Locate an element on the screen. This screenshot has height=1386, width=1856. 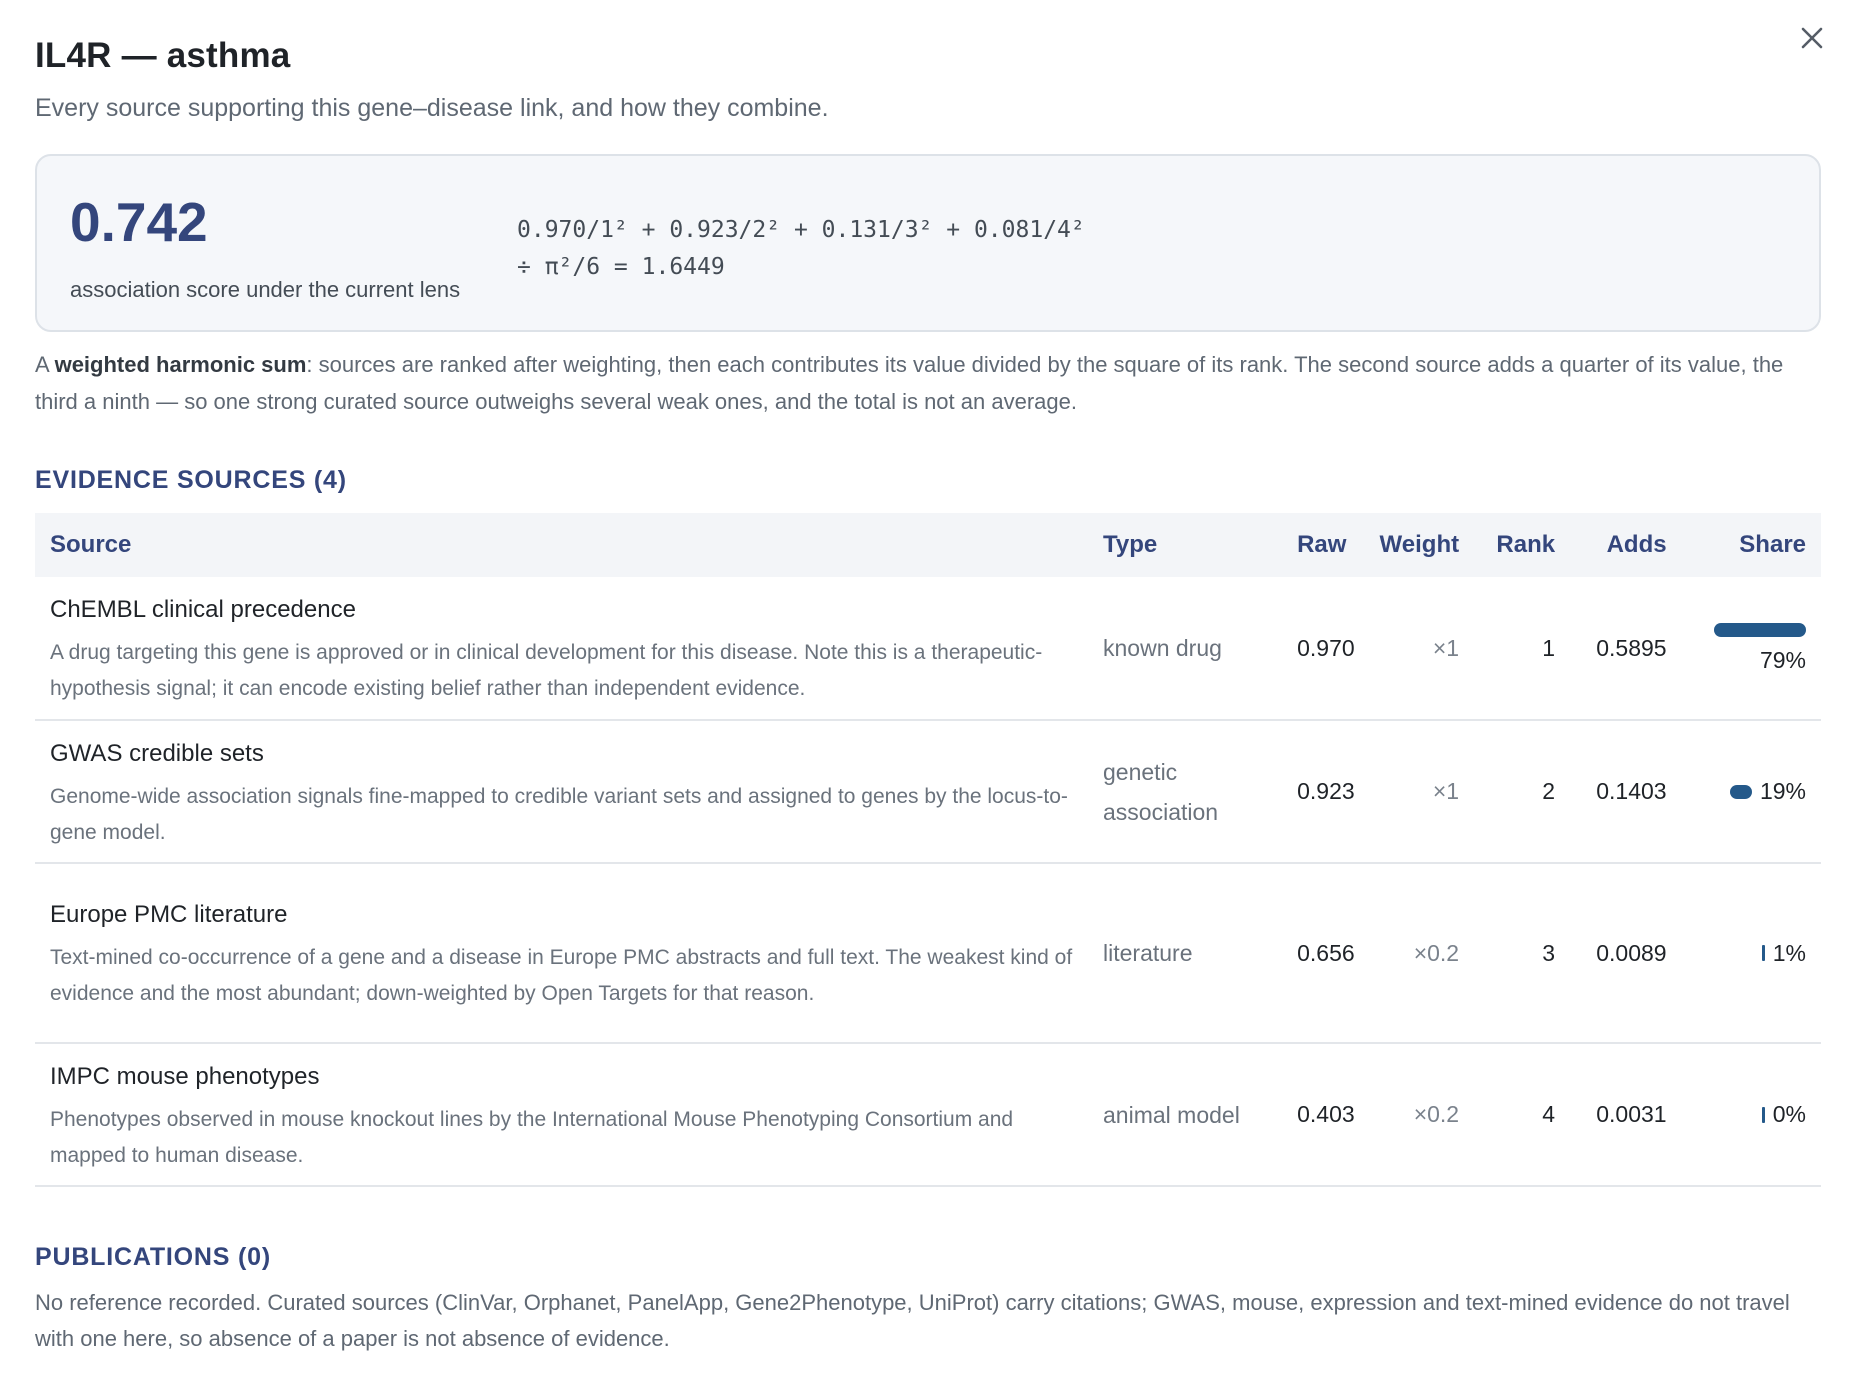
col-header-weight: Weight is located at coordinates (1412, 545).